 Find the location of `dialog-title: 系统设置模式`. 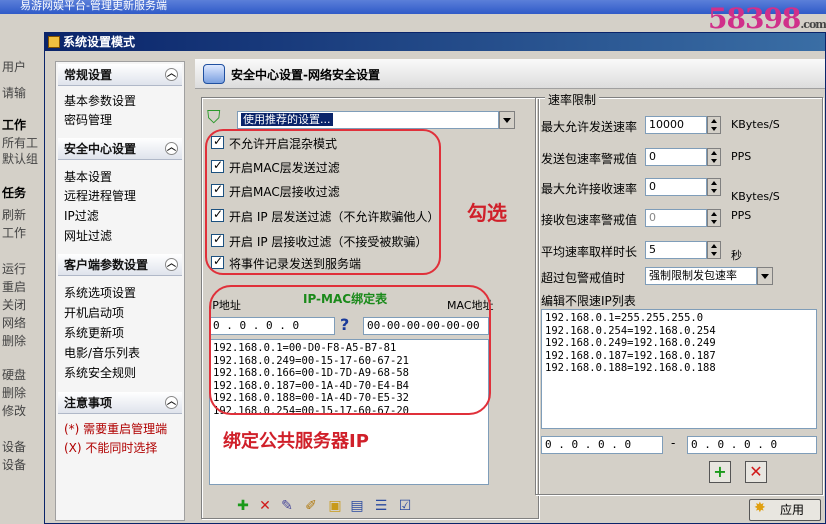

dialog-title: 系统设置模式 is located at coordinates (99, 42).